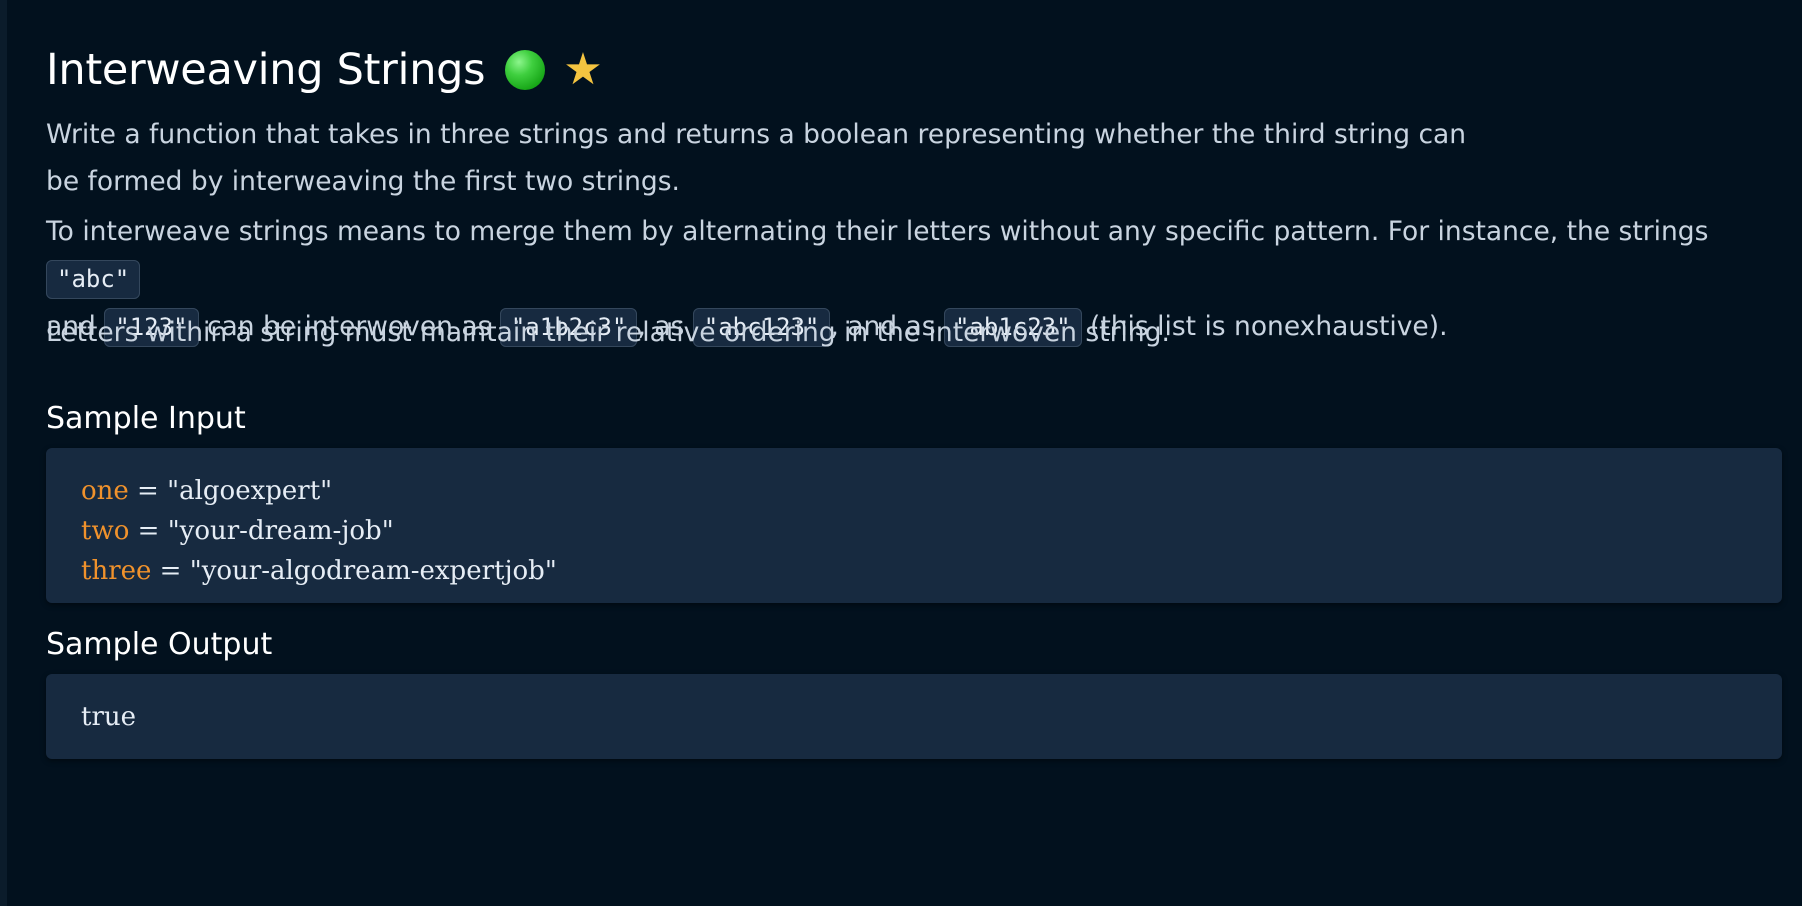  I want to click on left-panel-edge, so click(3, 453).